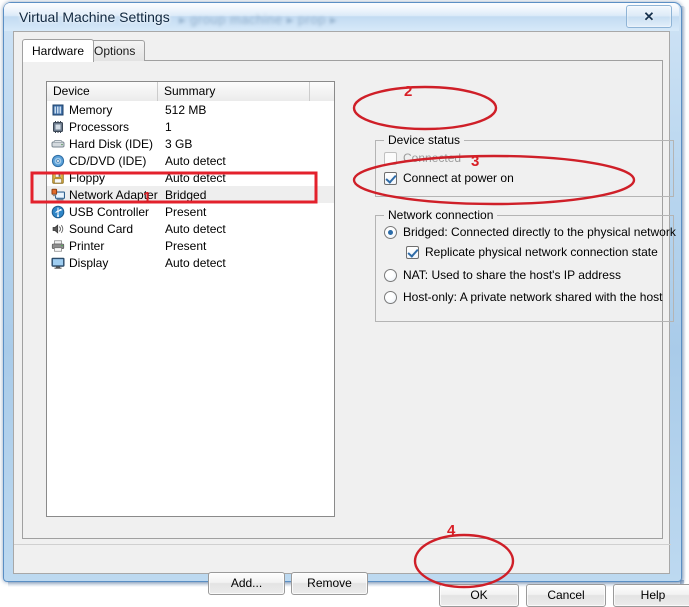 The width and height of the screenshot is (689, 607). I want to click on device-list-header: Device Summary, so click(190, 91).